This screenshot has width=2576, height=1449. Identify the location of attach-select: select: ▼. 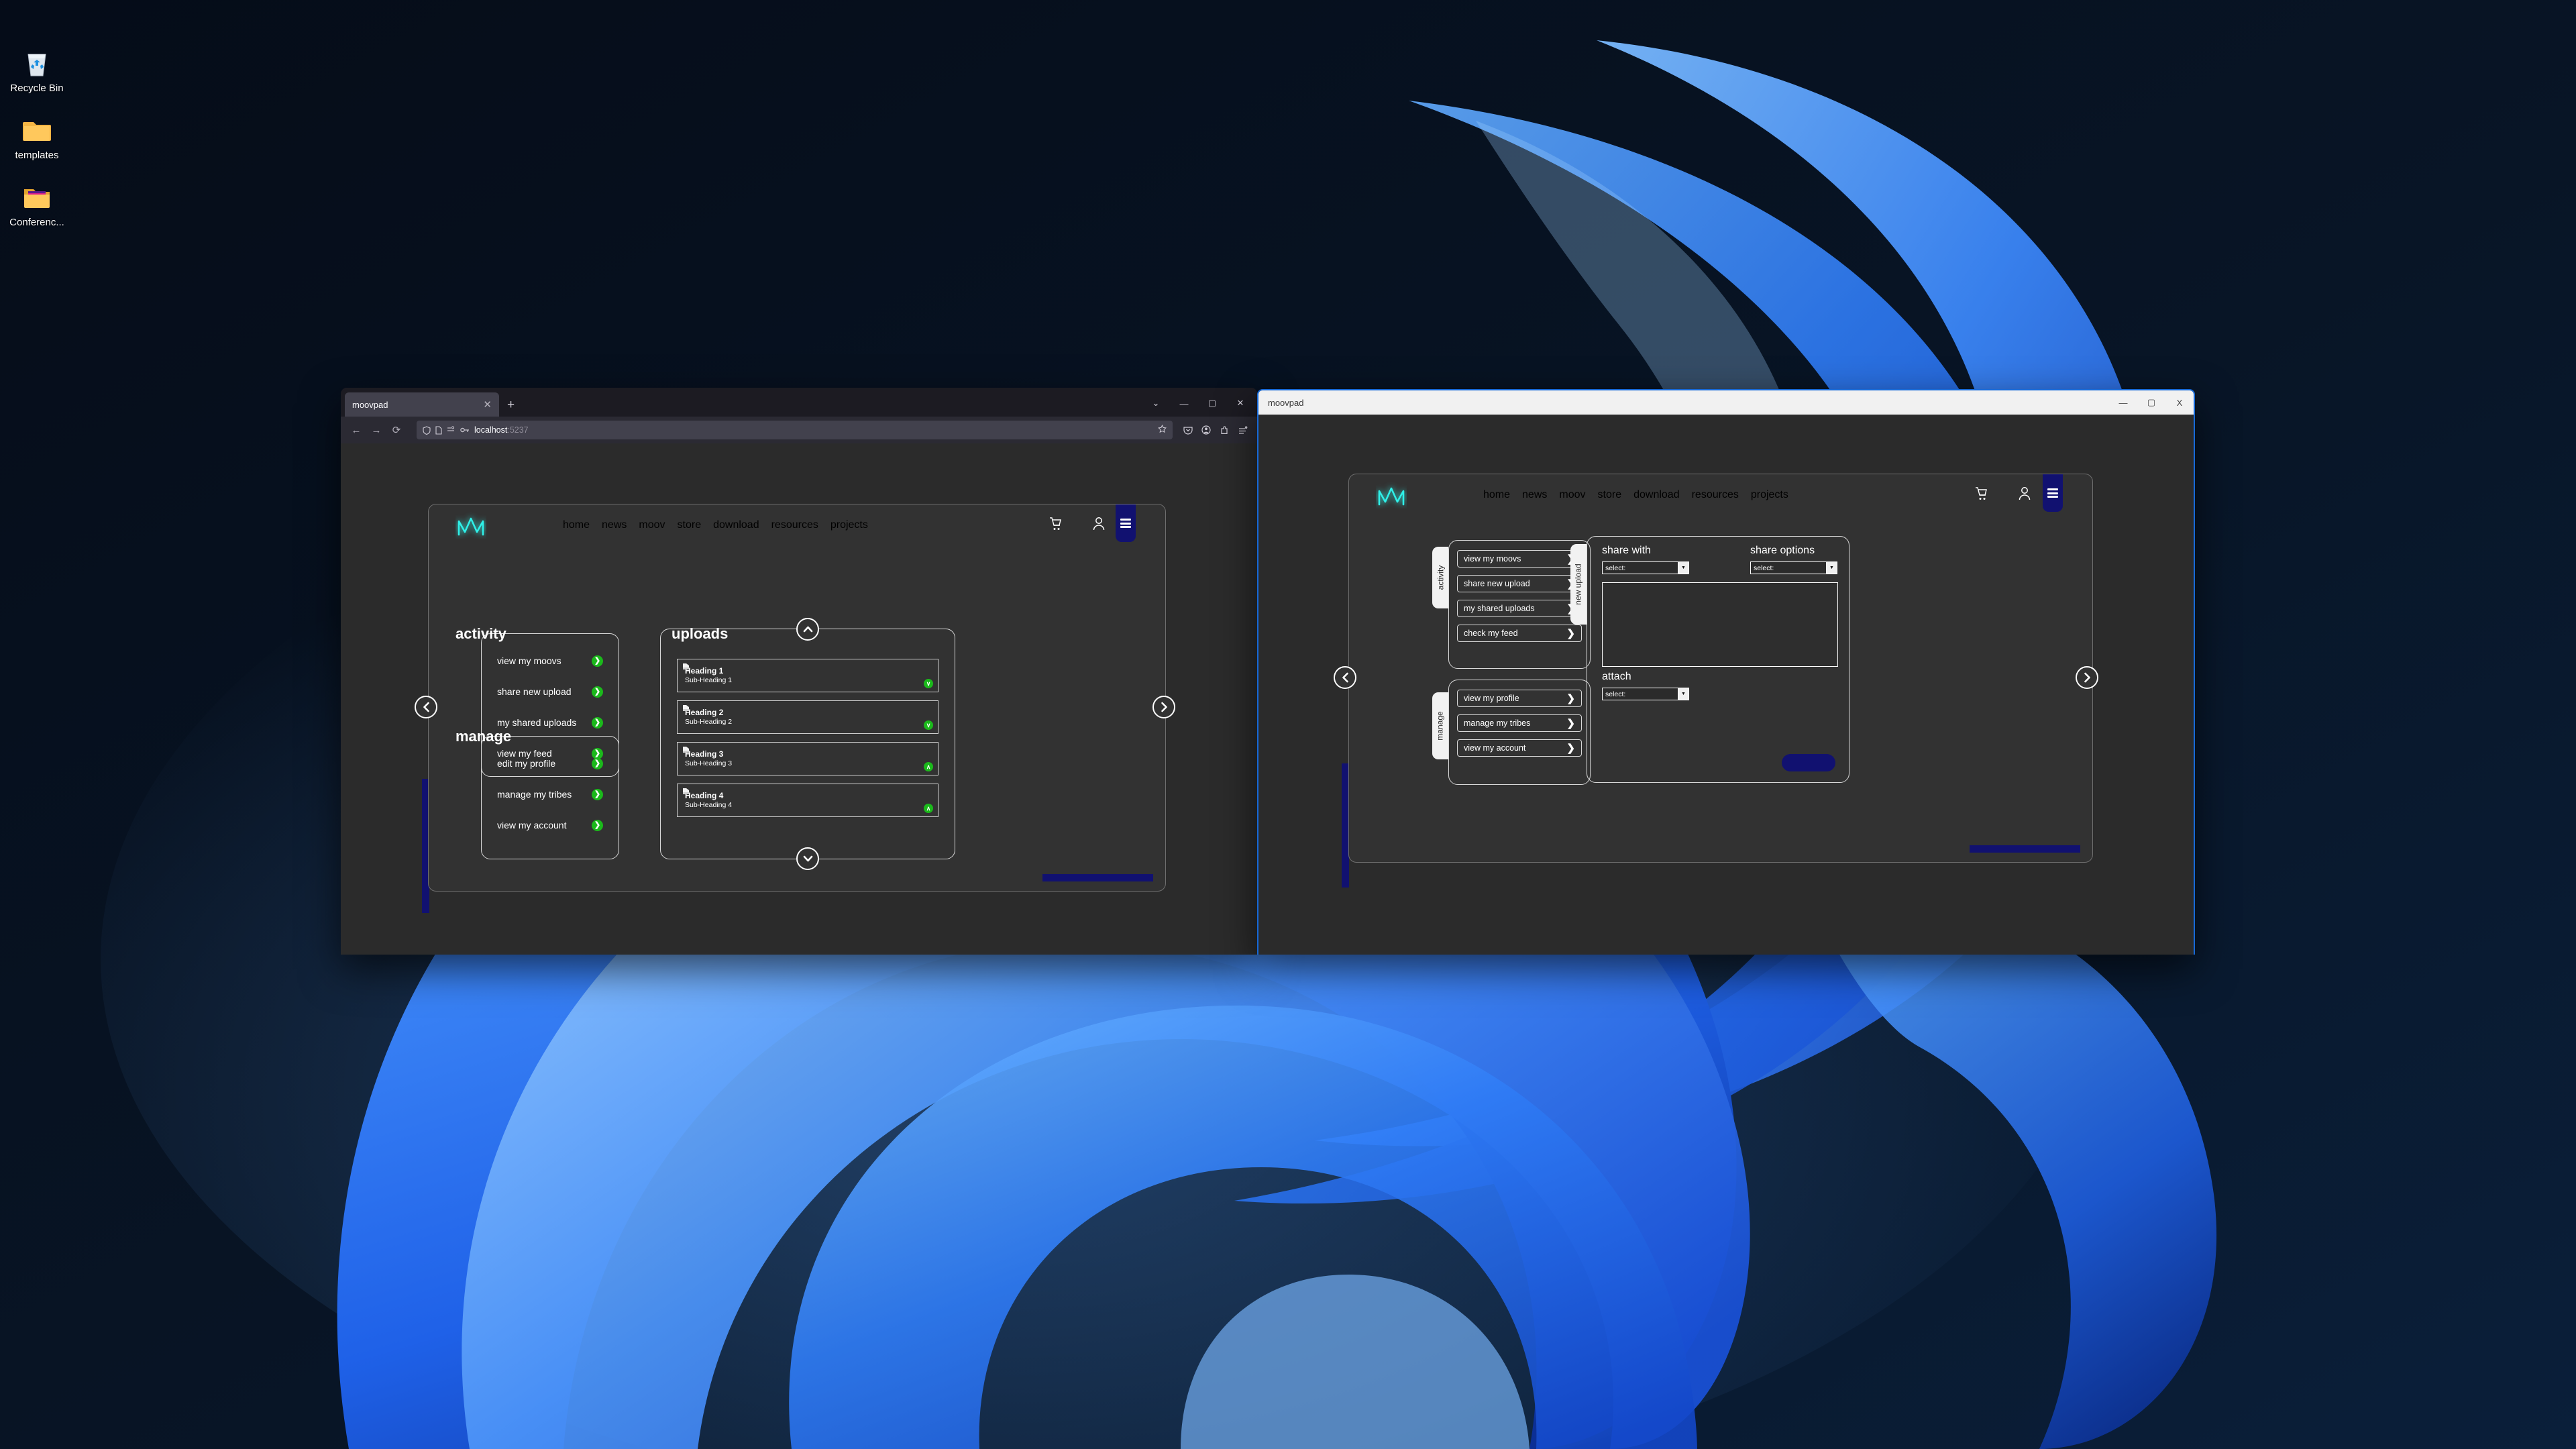
(1645, 694).